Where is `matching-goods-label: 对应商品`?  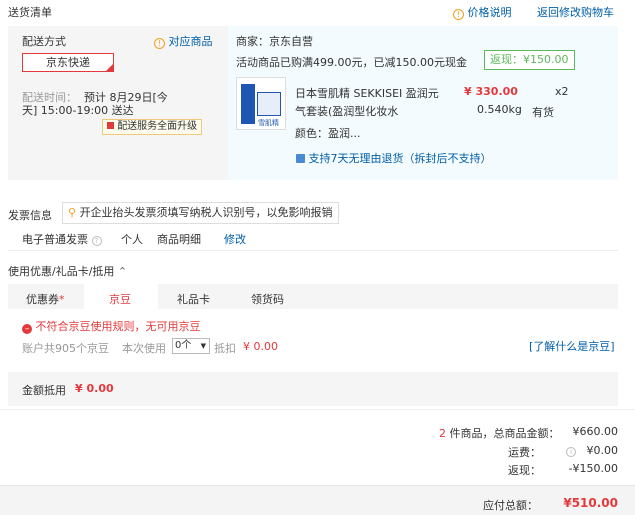 matching-goods-label: 对应商品 is located at coordinates (190, 41).